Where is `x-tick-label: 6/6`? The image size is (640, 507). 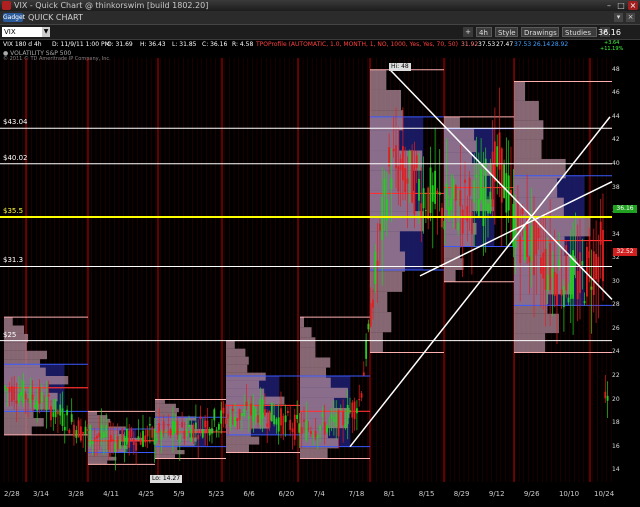 x-tick-label: 6/6 is located at coordinates (249, 494).